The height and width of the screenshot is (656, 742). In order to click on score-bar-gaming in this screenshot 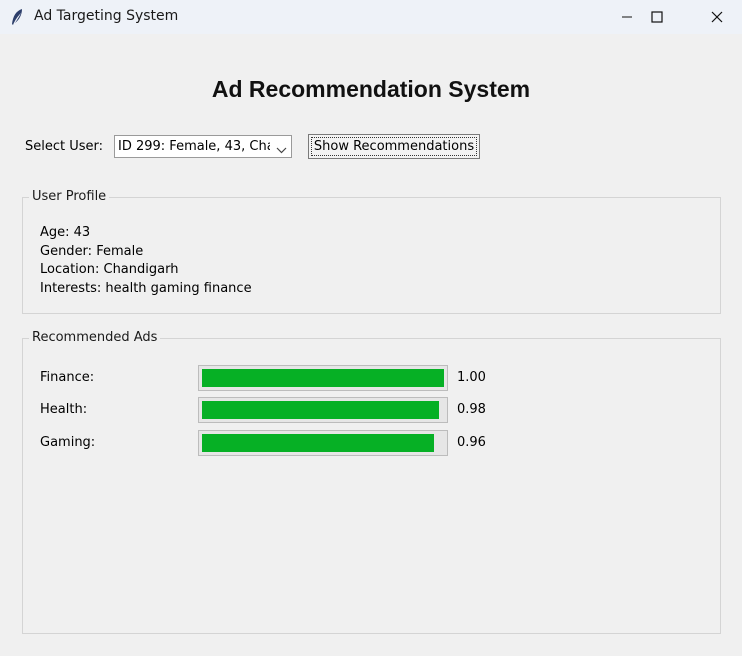, I will do `click(323, 443)`.